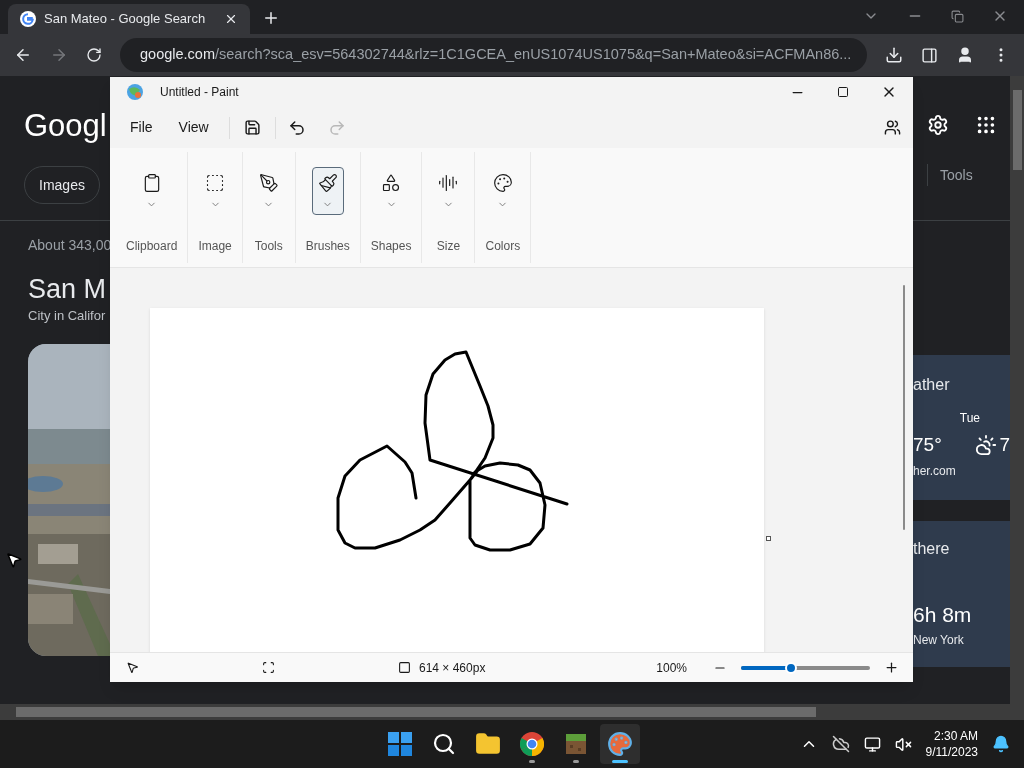 The height and width of the screenshot is (768, 1024). What do you see at coordinates (94, 55) in the screenshot?
I see `reload-icon` at bounding box center [94, 55].